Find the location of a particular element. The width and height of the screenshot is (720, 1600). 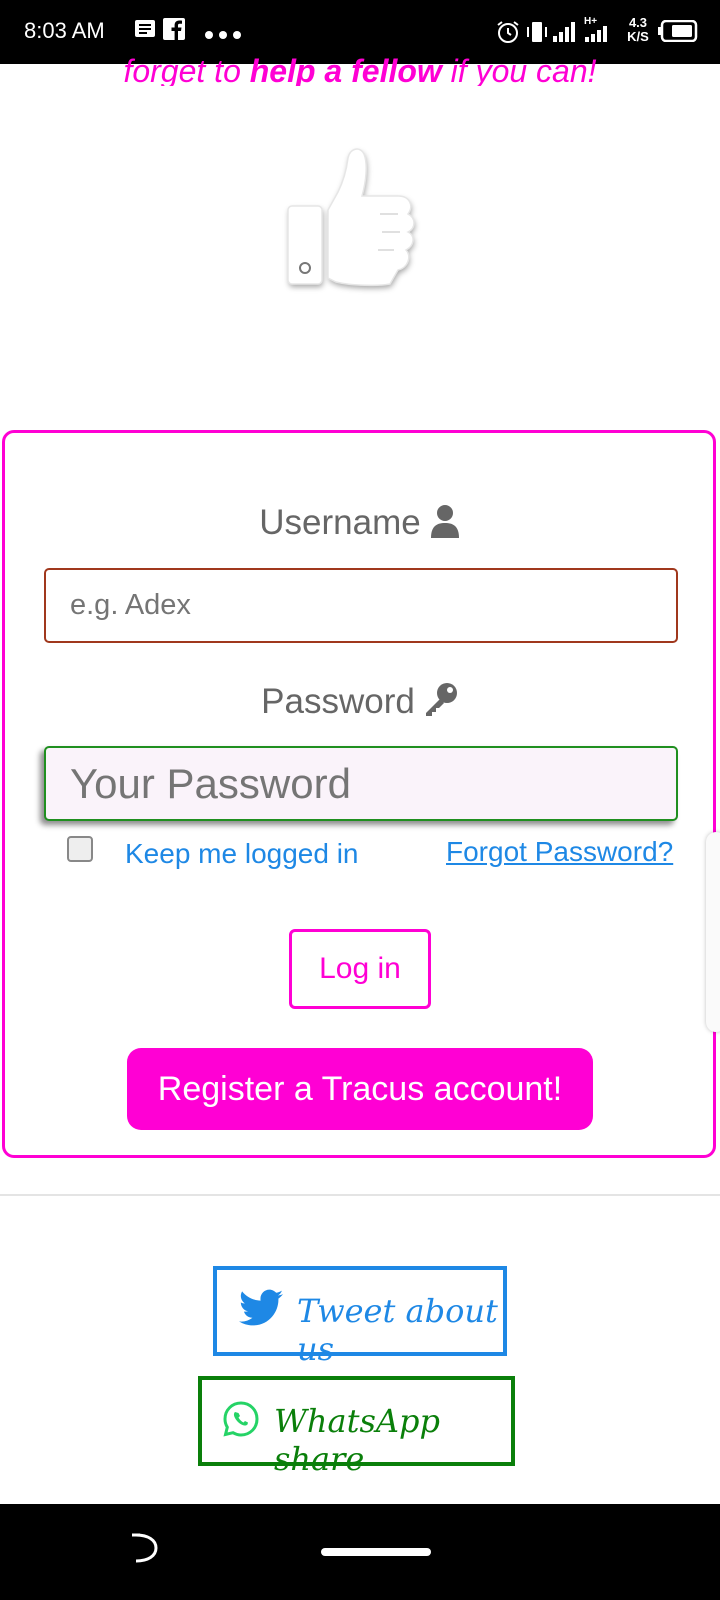

thumbs-up-icon is located at coordinates (360, 222).